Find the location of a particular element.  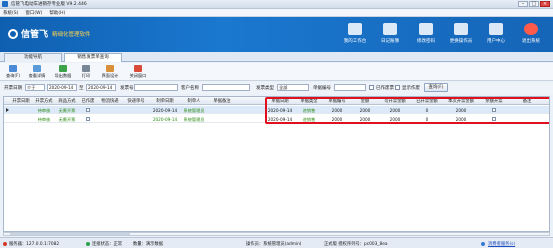

view-detail-button: 查看详情 is located at coordinates (37, 72).